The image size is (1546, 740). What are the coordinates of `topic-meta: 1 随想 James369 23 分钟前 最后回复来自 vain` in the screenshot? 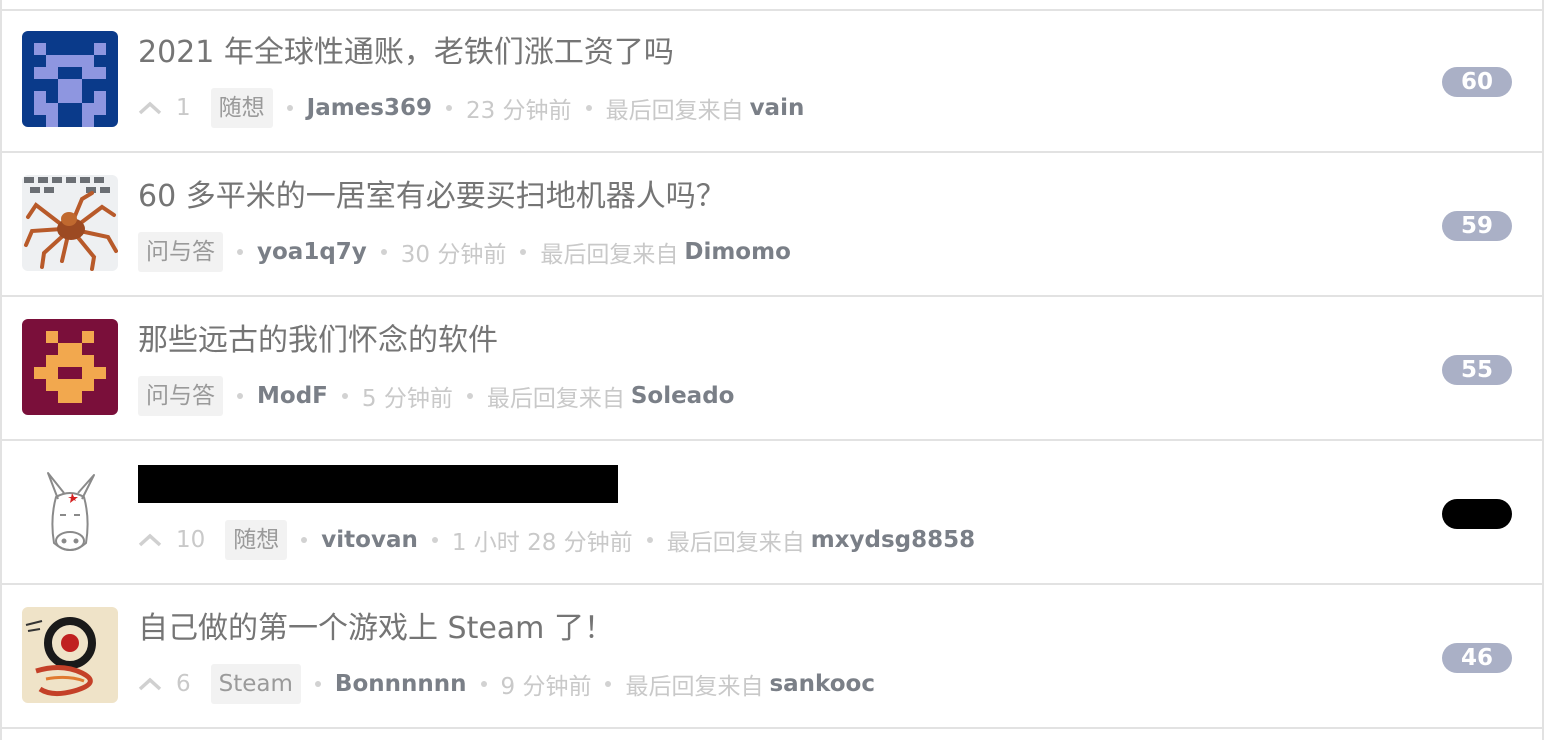 It's located at (471, 108).